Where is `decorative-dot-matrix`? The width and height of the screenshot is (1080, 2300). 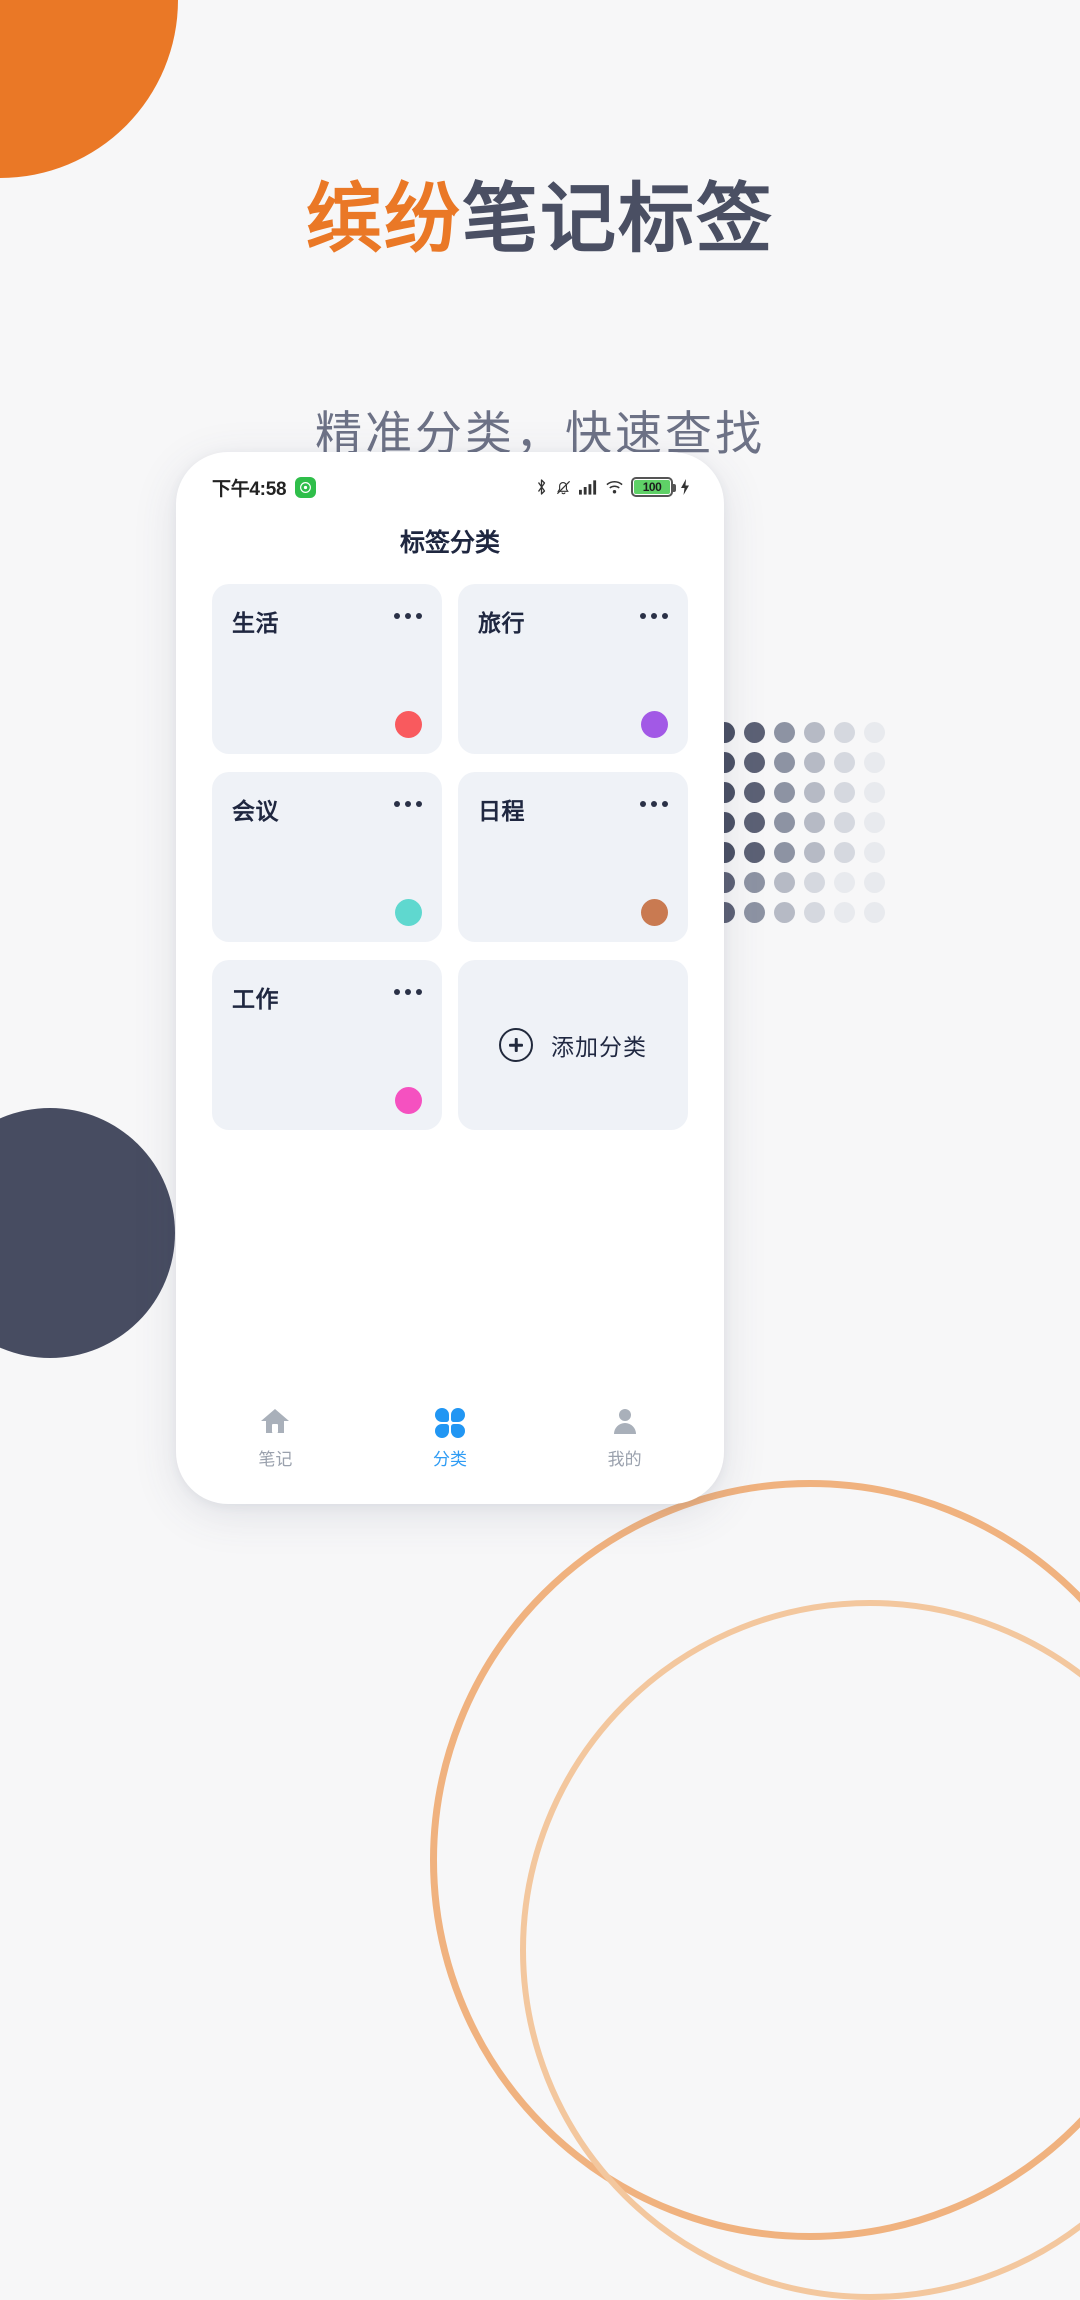
decorative-dot-matrix is located at coordinates (804, 827).